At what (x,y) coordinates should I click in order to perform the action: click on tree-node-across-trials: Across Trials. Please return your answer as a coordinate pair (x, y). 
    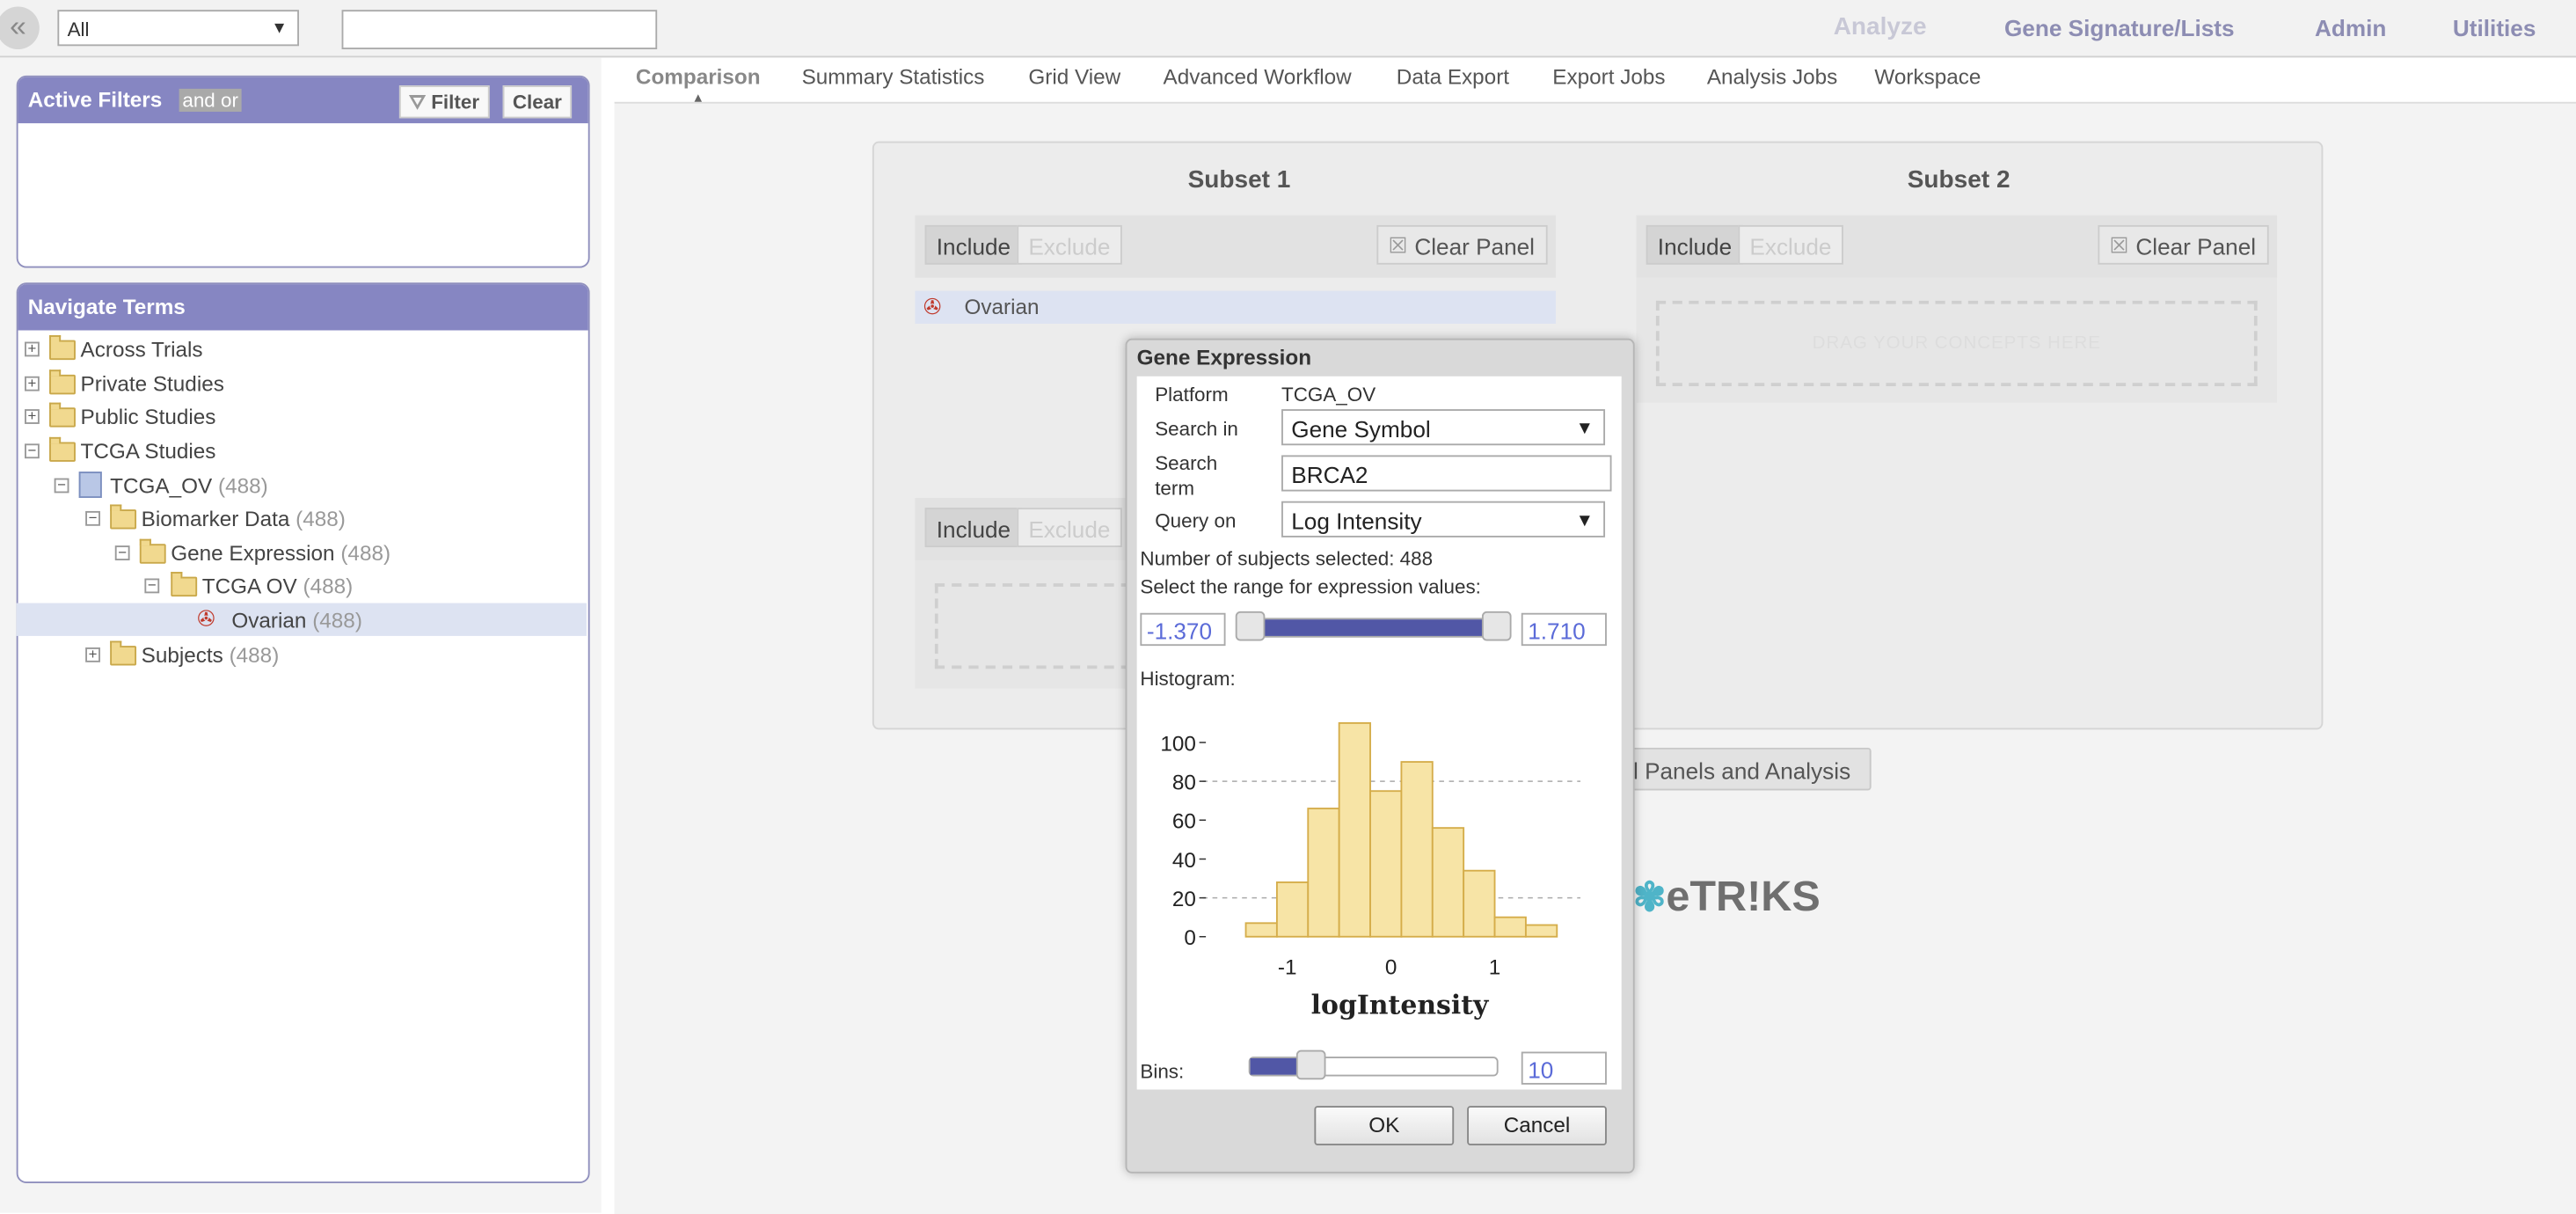
    Looking at the image, I should click on (142, 350).